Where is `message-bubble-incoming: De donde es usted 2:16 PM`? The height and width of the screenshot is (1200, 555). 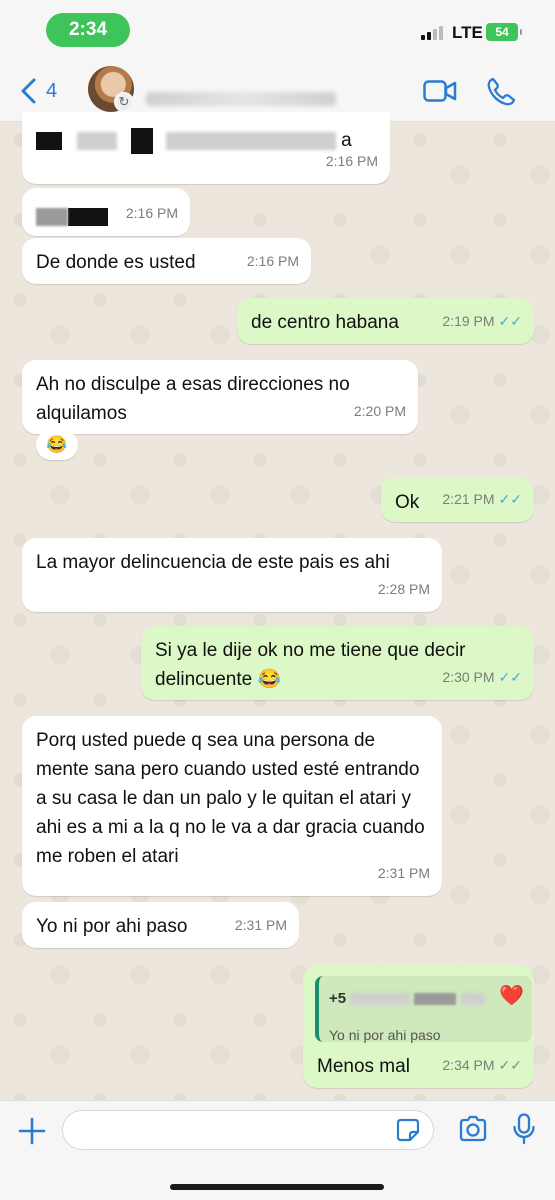
message-bubble-incoming: De donde es usted 2:16 PM is located at coordinates (166, 261).